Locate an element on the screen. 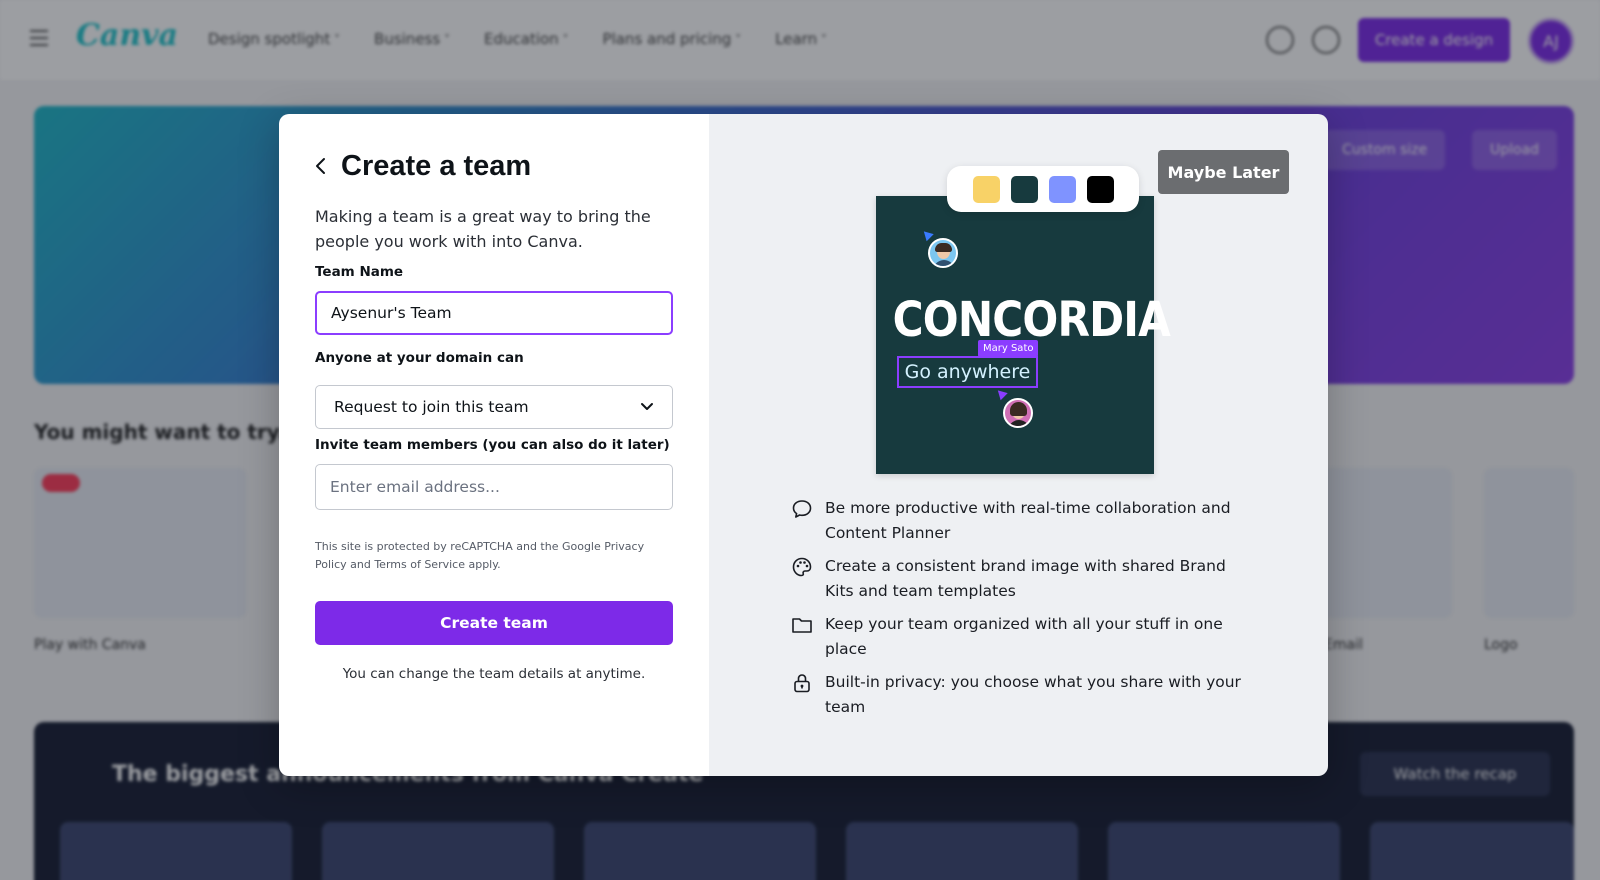 The image size is (1600, 880). team-name-label: Team Name is located at coordinates (359, 272).